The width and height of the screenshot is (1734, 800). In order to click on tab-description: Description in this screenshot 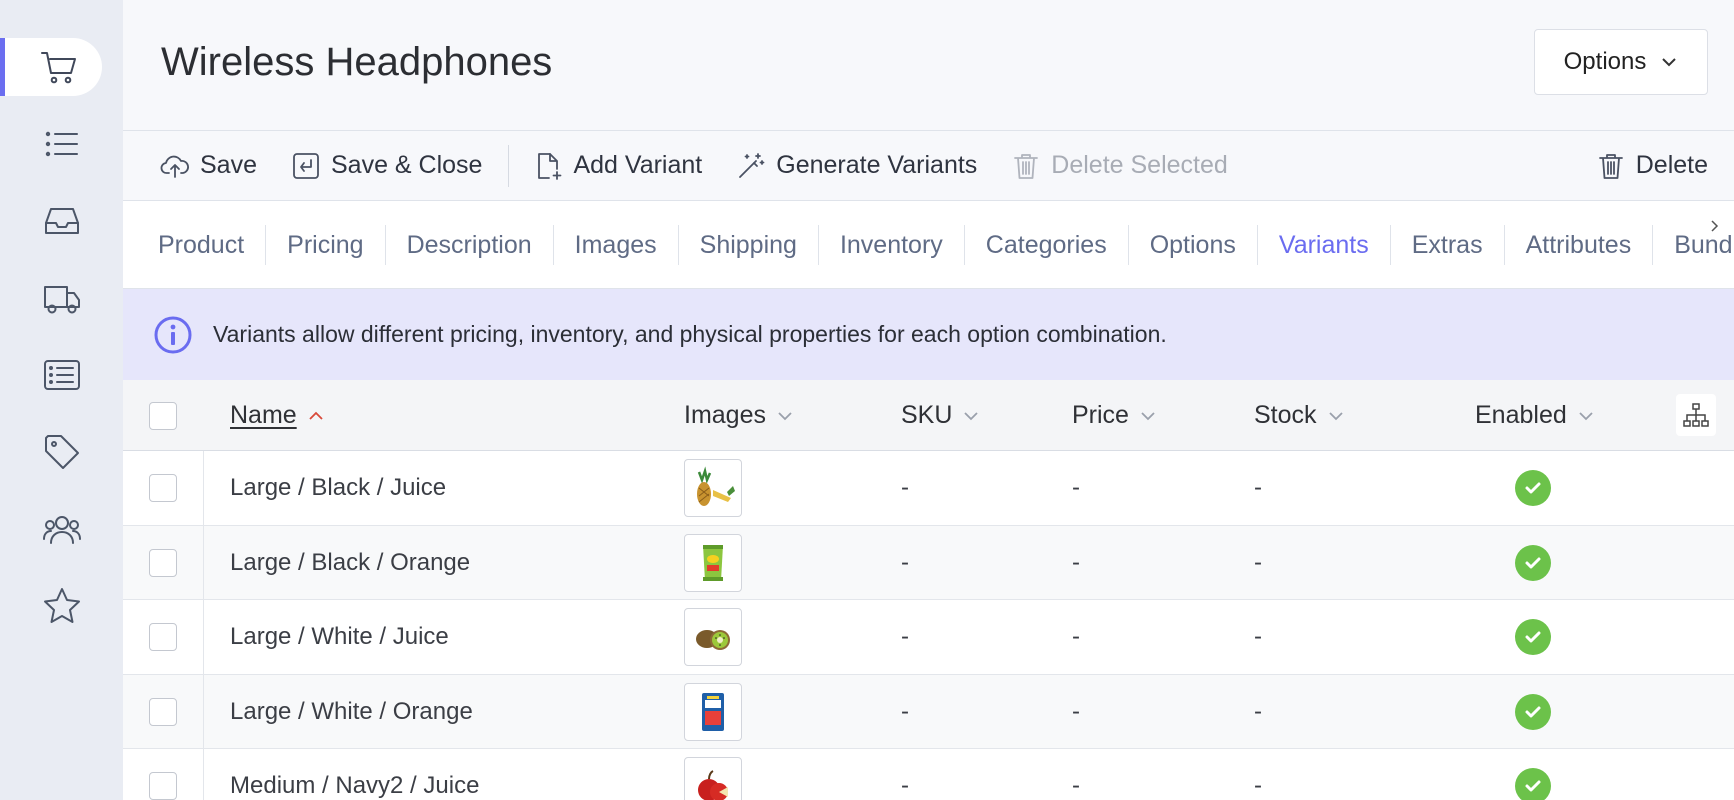, I will do `click(468, 244)`.